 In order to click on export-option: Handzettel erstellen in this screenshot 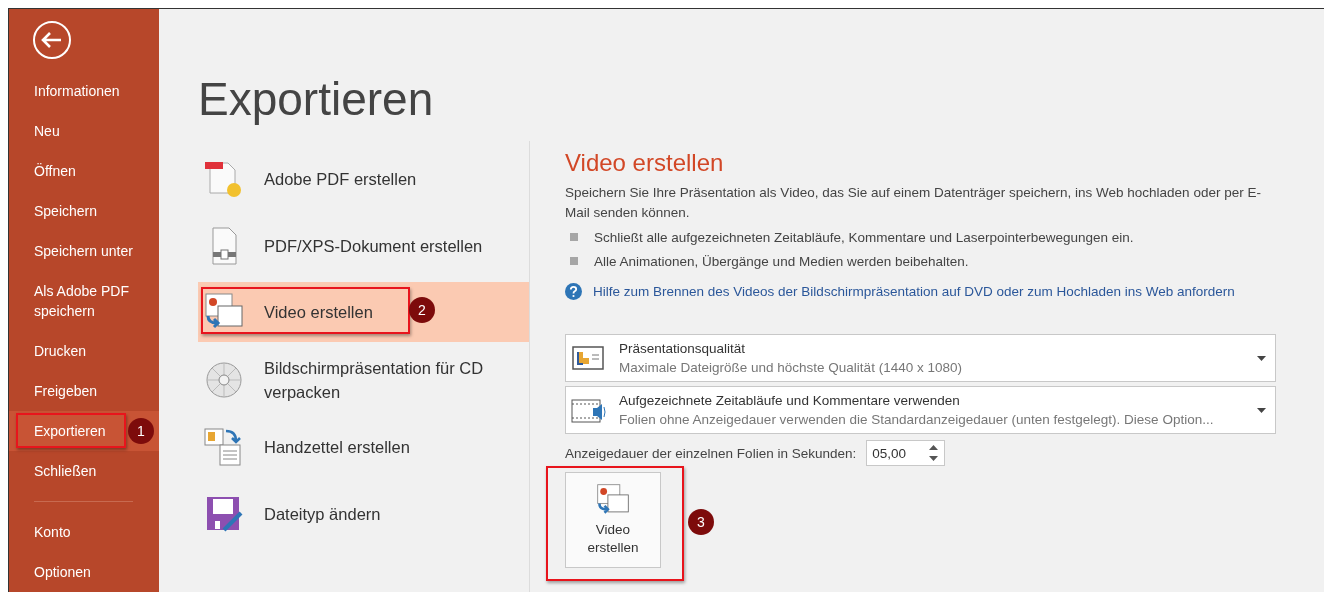, I will do `click(363, 446)`.